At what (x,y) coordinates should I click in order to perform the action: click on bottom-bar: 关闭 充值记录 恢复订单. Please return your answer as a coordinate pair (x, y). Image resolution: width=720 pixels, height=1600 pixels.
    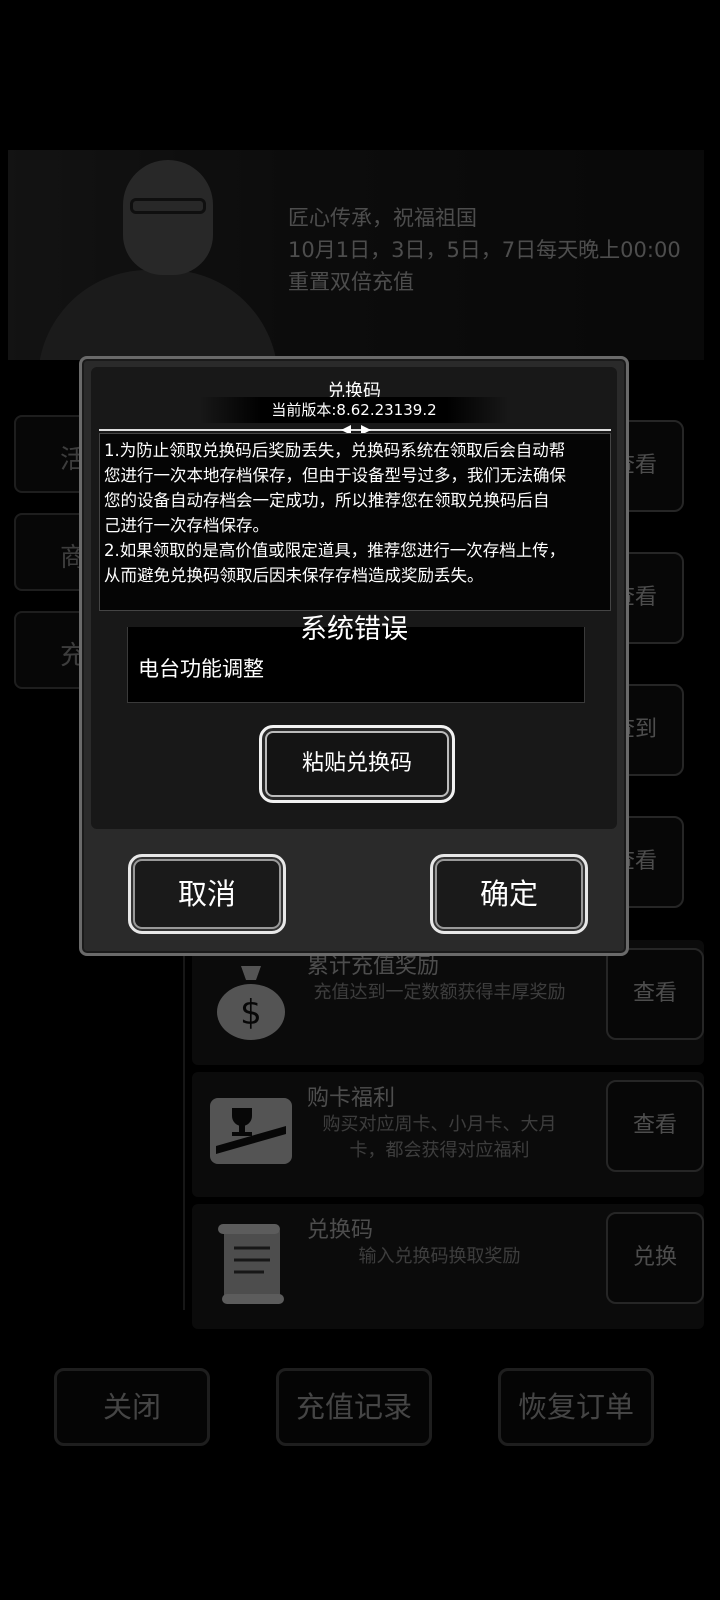
    Looking at the image, I should click on (360, 1408).